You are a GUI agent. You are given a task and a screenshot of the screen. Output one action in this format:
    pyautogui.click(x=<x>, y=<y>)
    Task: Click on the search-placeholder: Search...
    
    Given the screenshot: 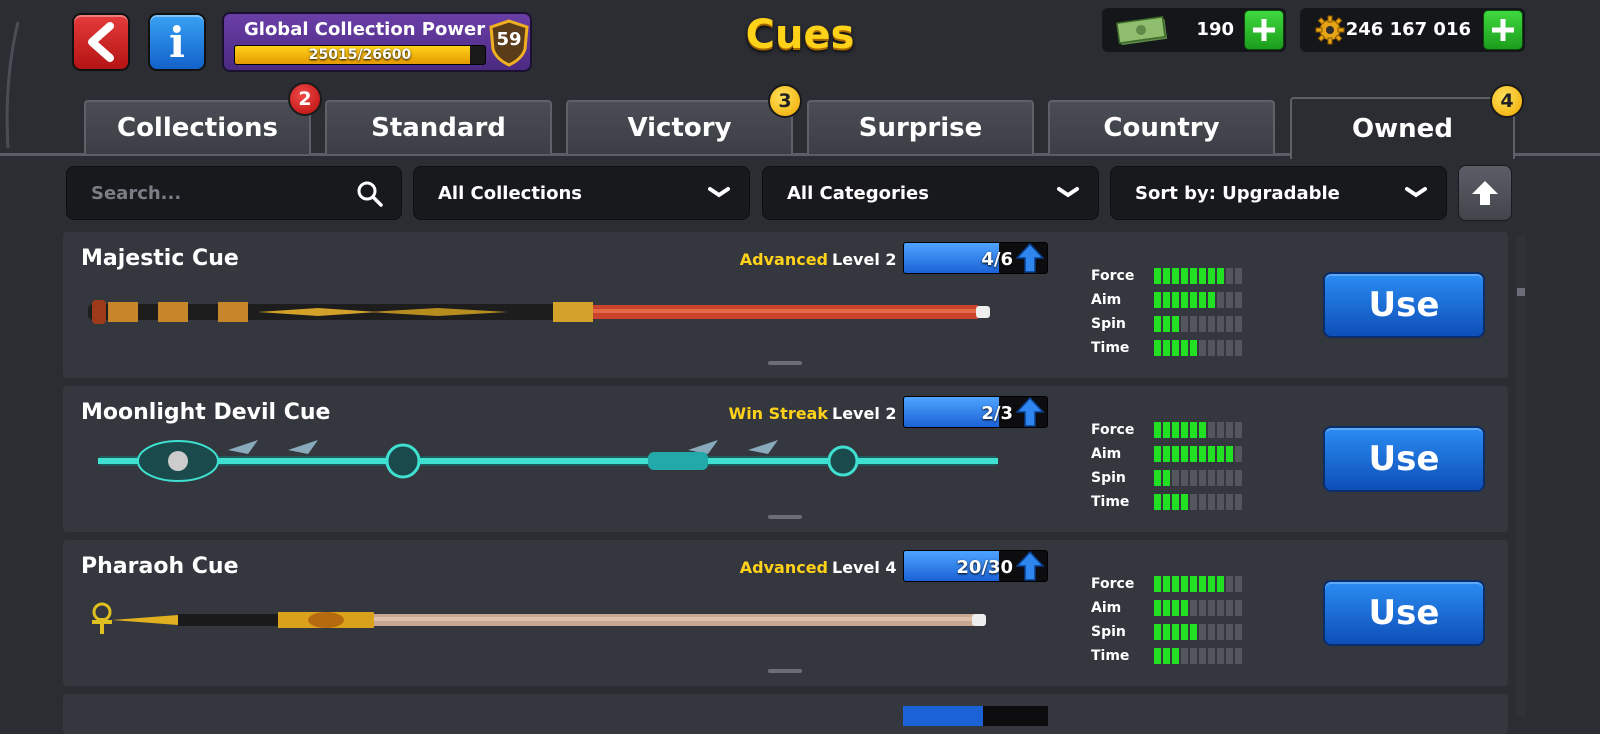 What is the action you would take?
    pyautogui.click(x=136, y=193)
    